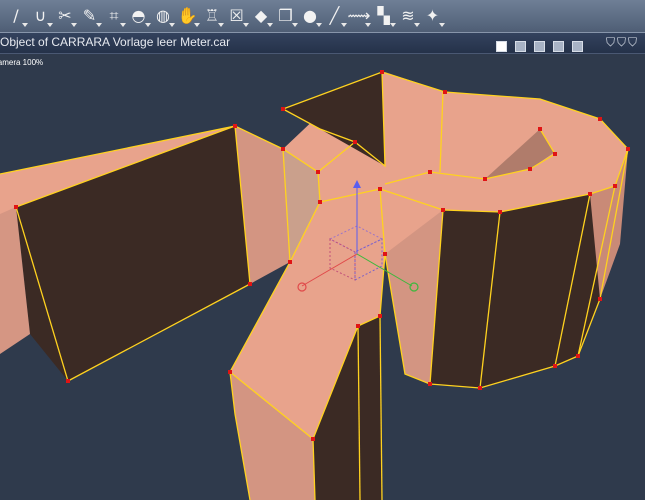 This screenshot has width=645, height=500. I want to click on window-title: Object of CARRARA Vorlage leer Meter.car, so click(115, 42).